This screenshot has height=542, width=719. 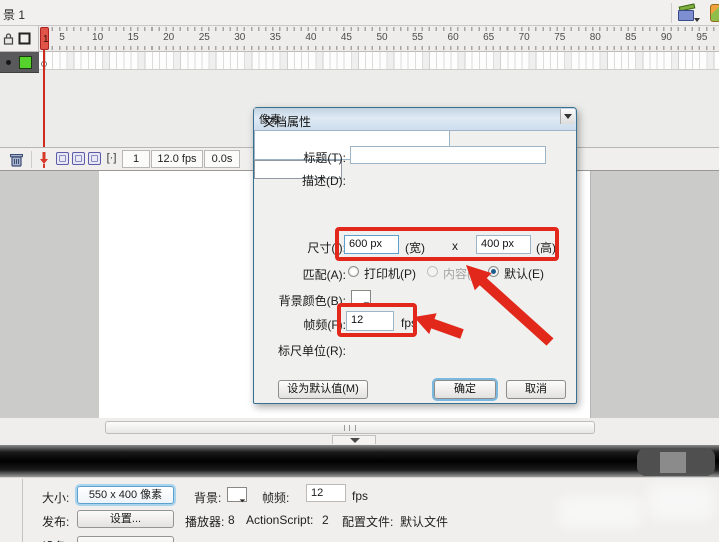 What do you see at coordinates (24, 38) in the screenshot?
I see `outline-column-icon` at bounding box center [24, 38].